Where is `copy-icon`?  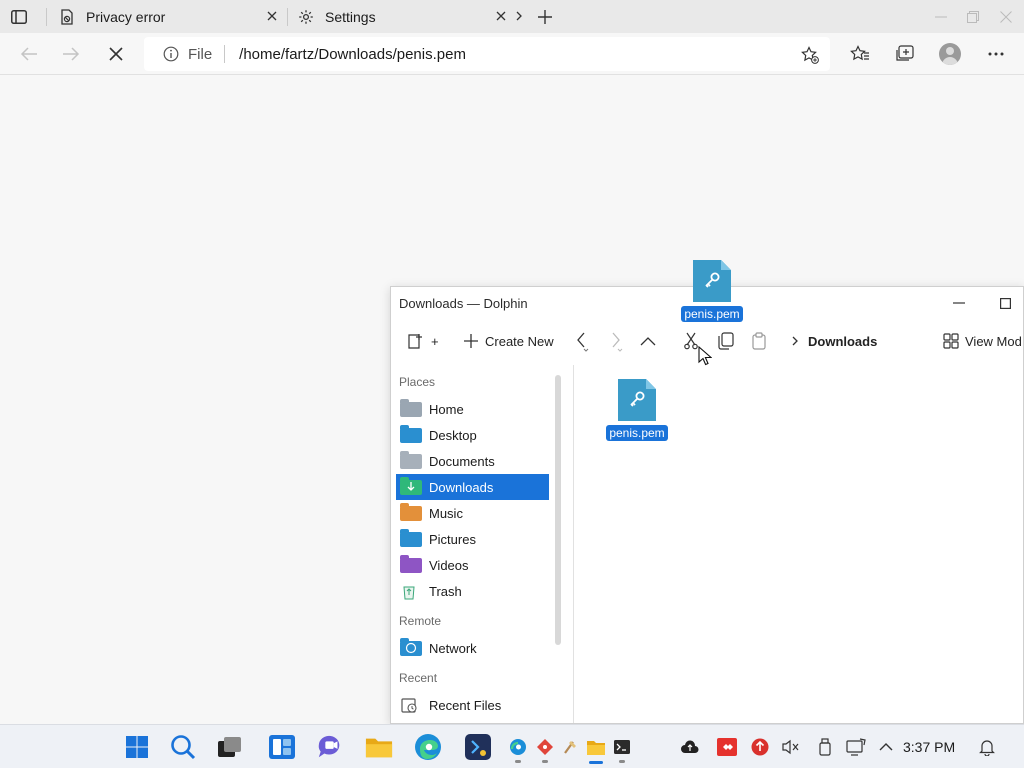 copy-icon is located at coordinates (726, 341).